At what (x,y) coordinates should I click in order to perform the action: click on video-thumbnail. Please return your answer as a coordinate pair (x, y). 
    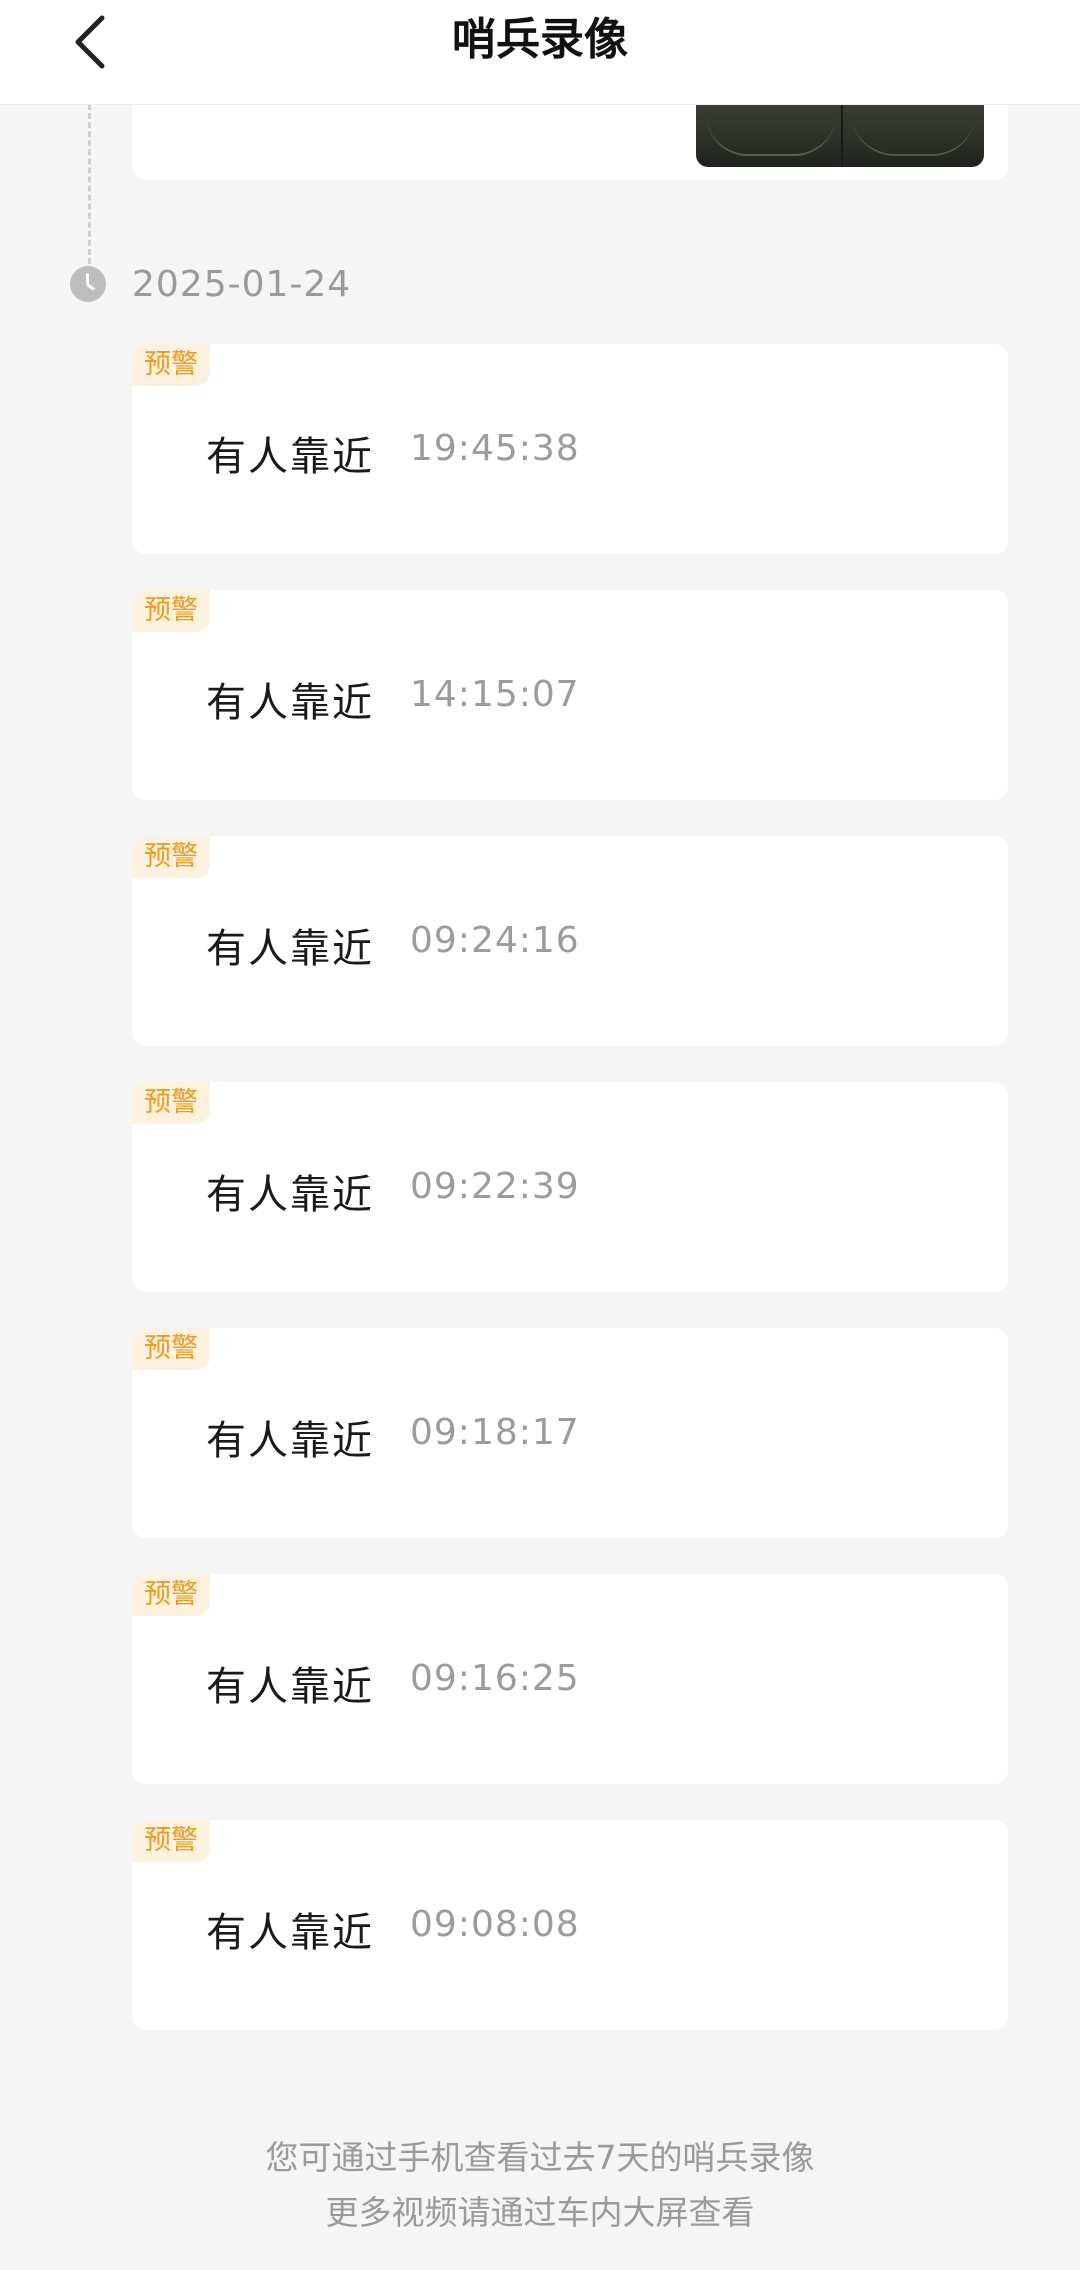
    Looking at the image, I should click on (840, 135).